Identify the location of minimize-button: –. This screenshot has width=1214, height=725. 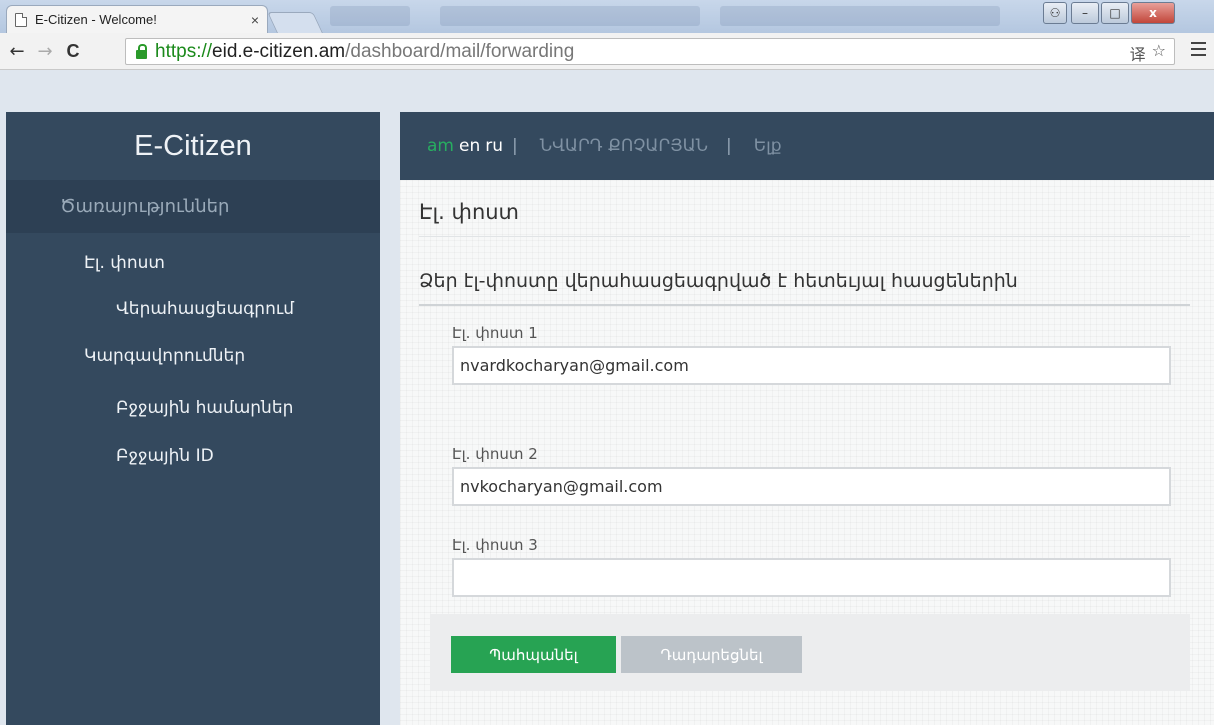
(1085, 13).